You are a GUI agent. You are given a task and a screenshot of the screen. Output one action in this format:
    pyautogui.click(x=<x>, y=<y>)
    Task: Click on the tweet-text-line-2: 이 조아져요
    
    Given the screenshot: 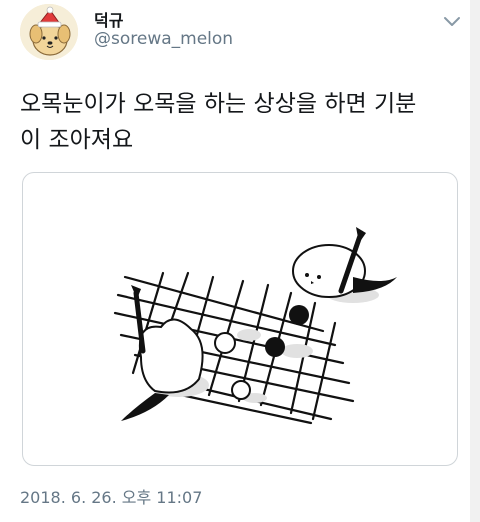 What is the action you would take?
    pyautogui.click(x=77, y=140)
    